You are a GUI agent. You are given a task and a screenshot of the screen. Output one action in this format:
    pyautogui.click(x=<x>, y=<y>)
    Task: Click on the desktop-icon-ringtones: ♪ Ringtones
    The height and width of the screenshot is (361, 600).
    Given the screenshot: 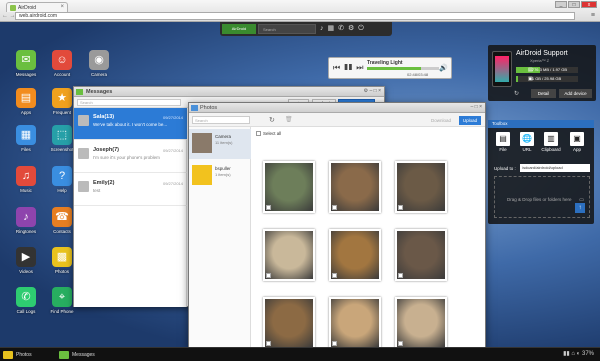 What is the action you would take?
    pyautogui.click(x=26, y=220)
    